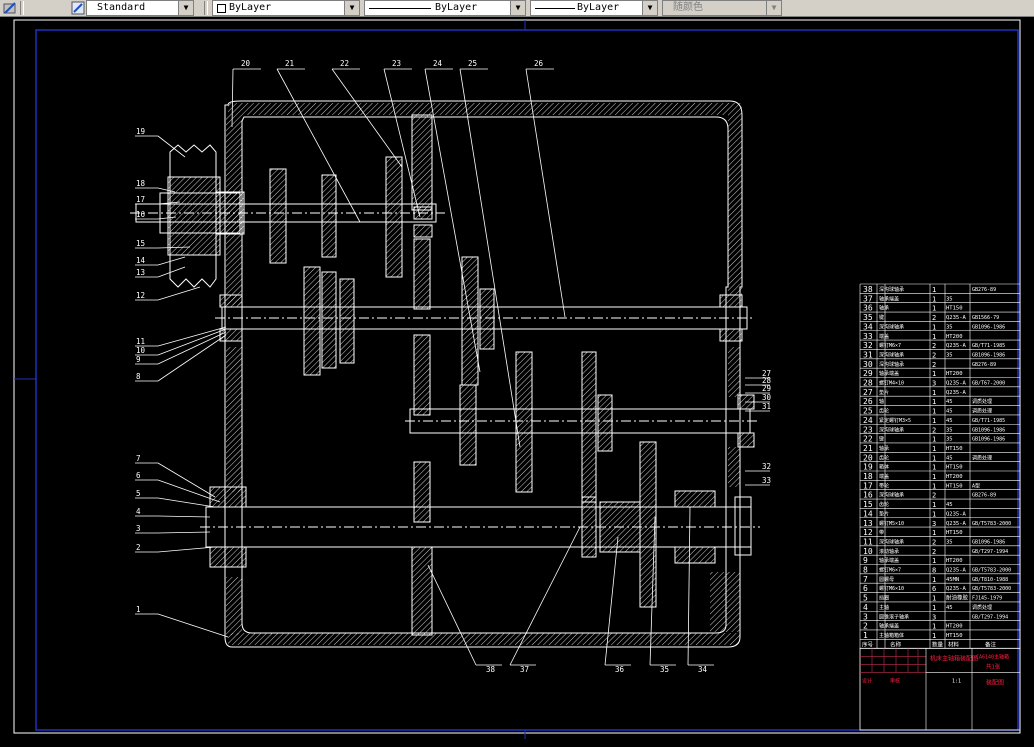 The image size is (1034, 747). I want to click on title-block-title: 机床主轴箱装配图, so click(954, 658).